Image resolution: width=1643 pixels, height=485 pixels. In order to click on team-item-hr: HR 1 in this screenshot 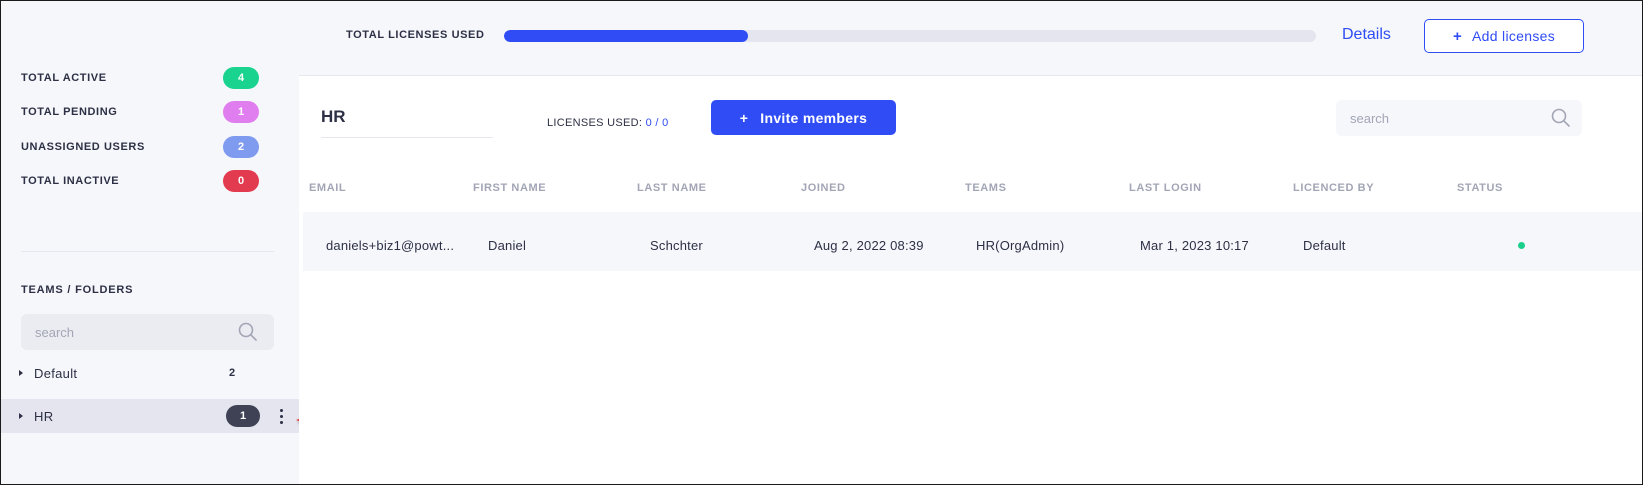, I will do `click(150, 416)`.